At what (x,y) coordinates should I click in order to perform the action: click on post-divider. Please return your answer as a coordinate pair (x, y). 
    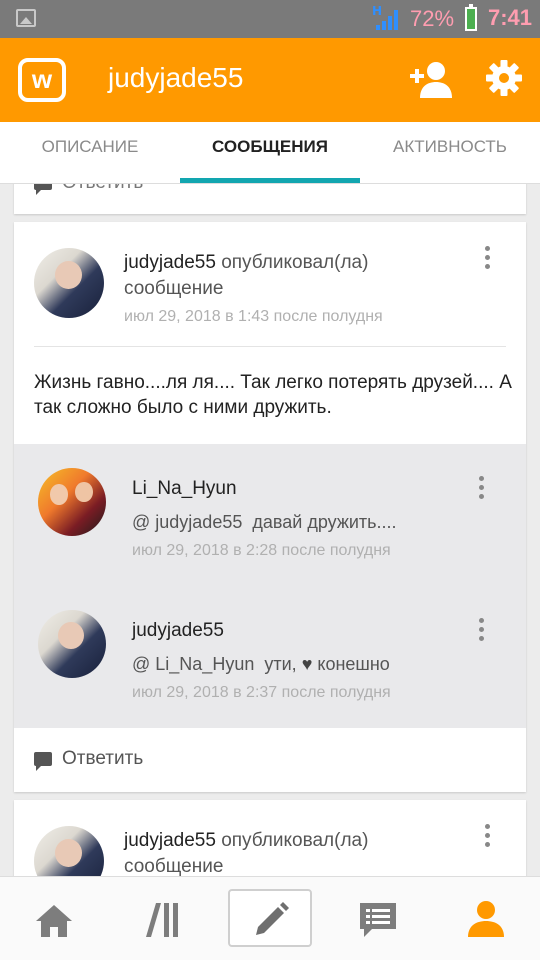
    Looking at the image, I should click on (270, 346).